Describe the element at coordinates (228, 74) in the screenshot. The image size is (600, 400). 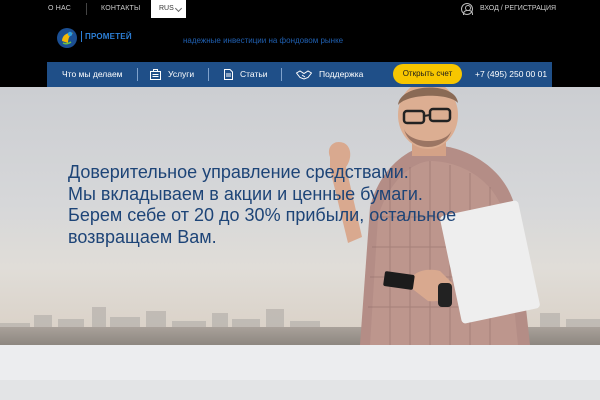
I see `document-icon` at that location.